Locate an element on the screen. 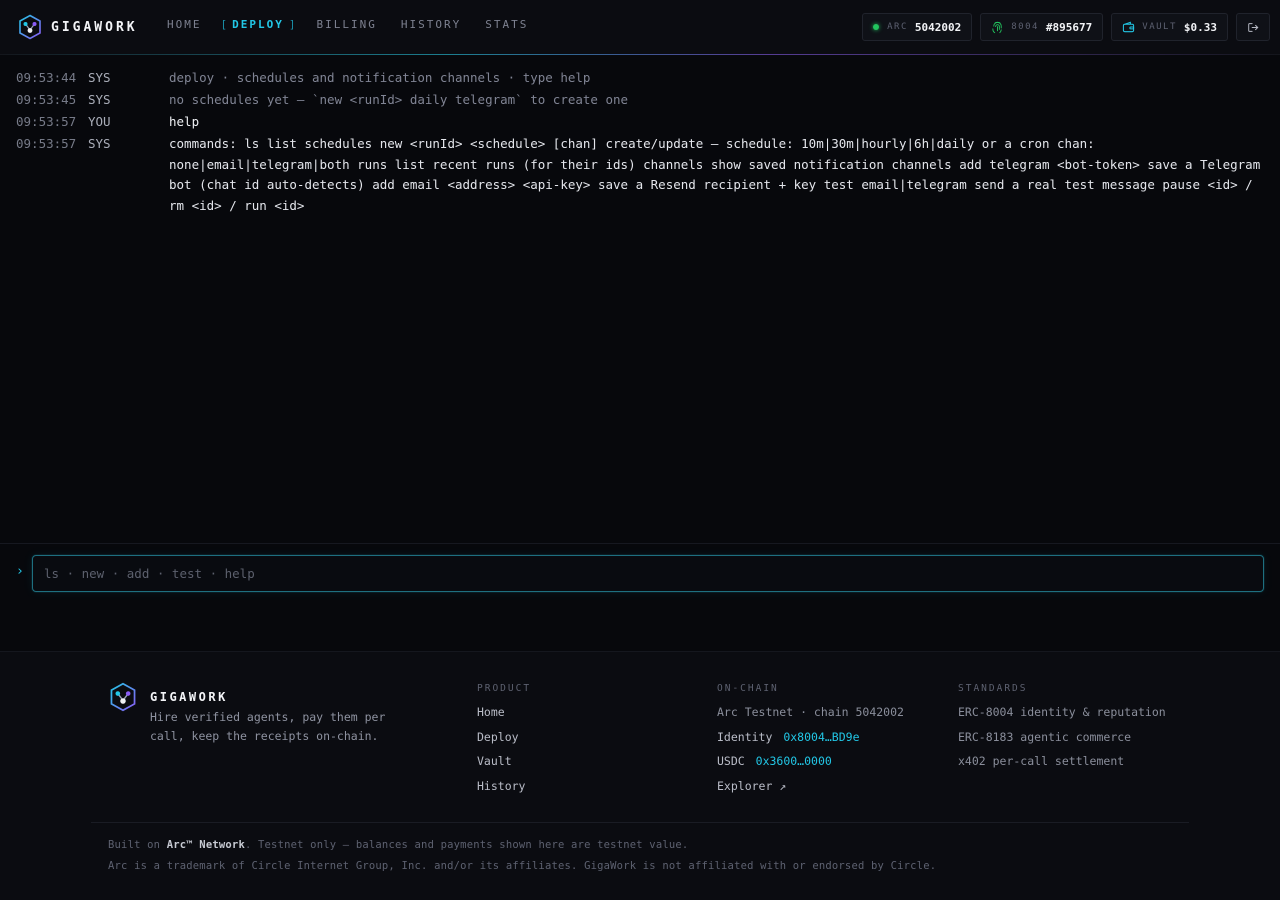 Image resolution: width=1280 pixels, height=900 pixels. nav-stats: STATS is located at coordinates (506, 24).